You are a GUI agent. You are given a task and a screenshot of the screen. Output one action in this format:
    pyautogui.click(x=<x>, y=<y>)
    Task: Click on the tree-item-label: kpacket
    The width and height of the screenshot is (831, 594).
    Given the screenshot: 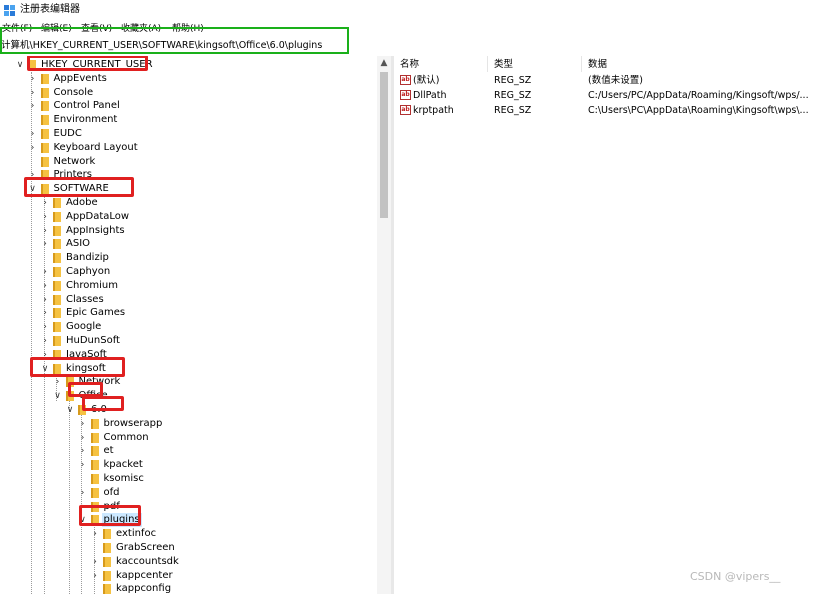 What is the action you would take?
    pyautogui.click(x=123, y=465)
    